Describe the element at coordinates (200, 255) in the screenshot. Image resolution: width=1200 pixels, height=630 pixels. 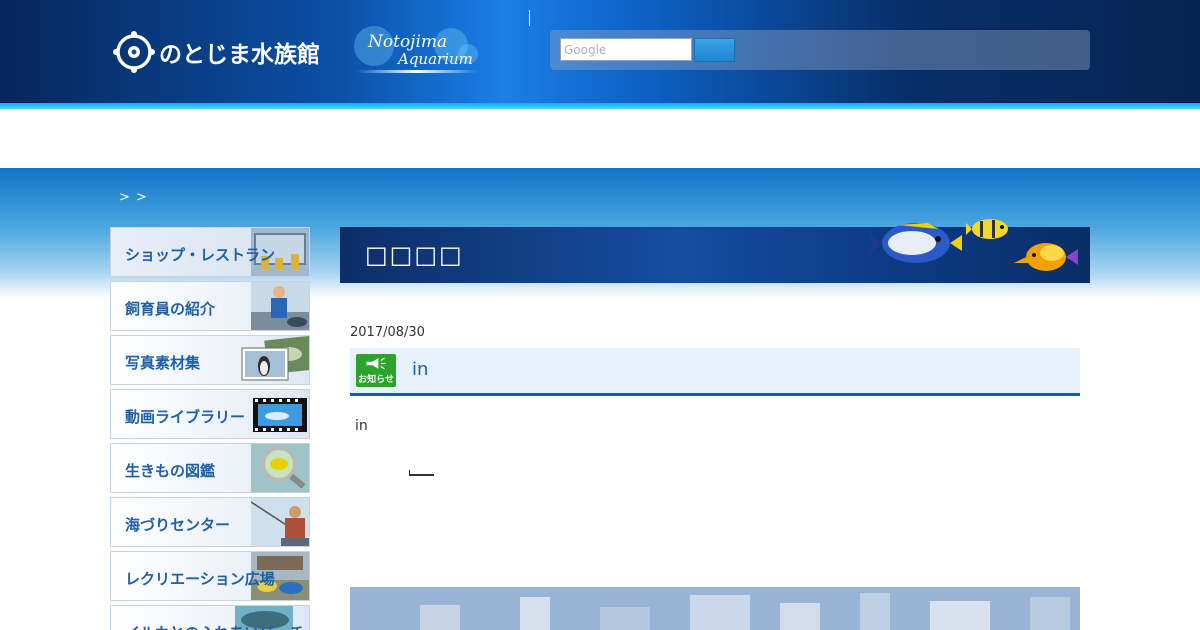
I see `sidebar-item-label: ショップ・レストラン` at that location.